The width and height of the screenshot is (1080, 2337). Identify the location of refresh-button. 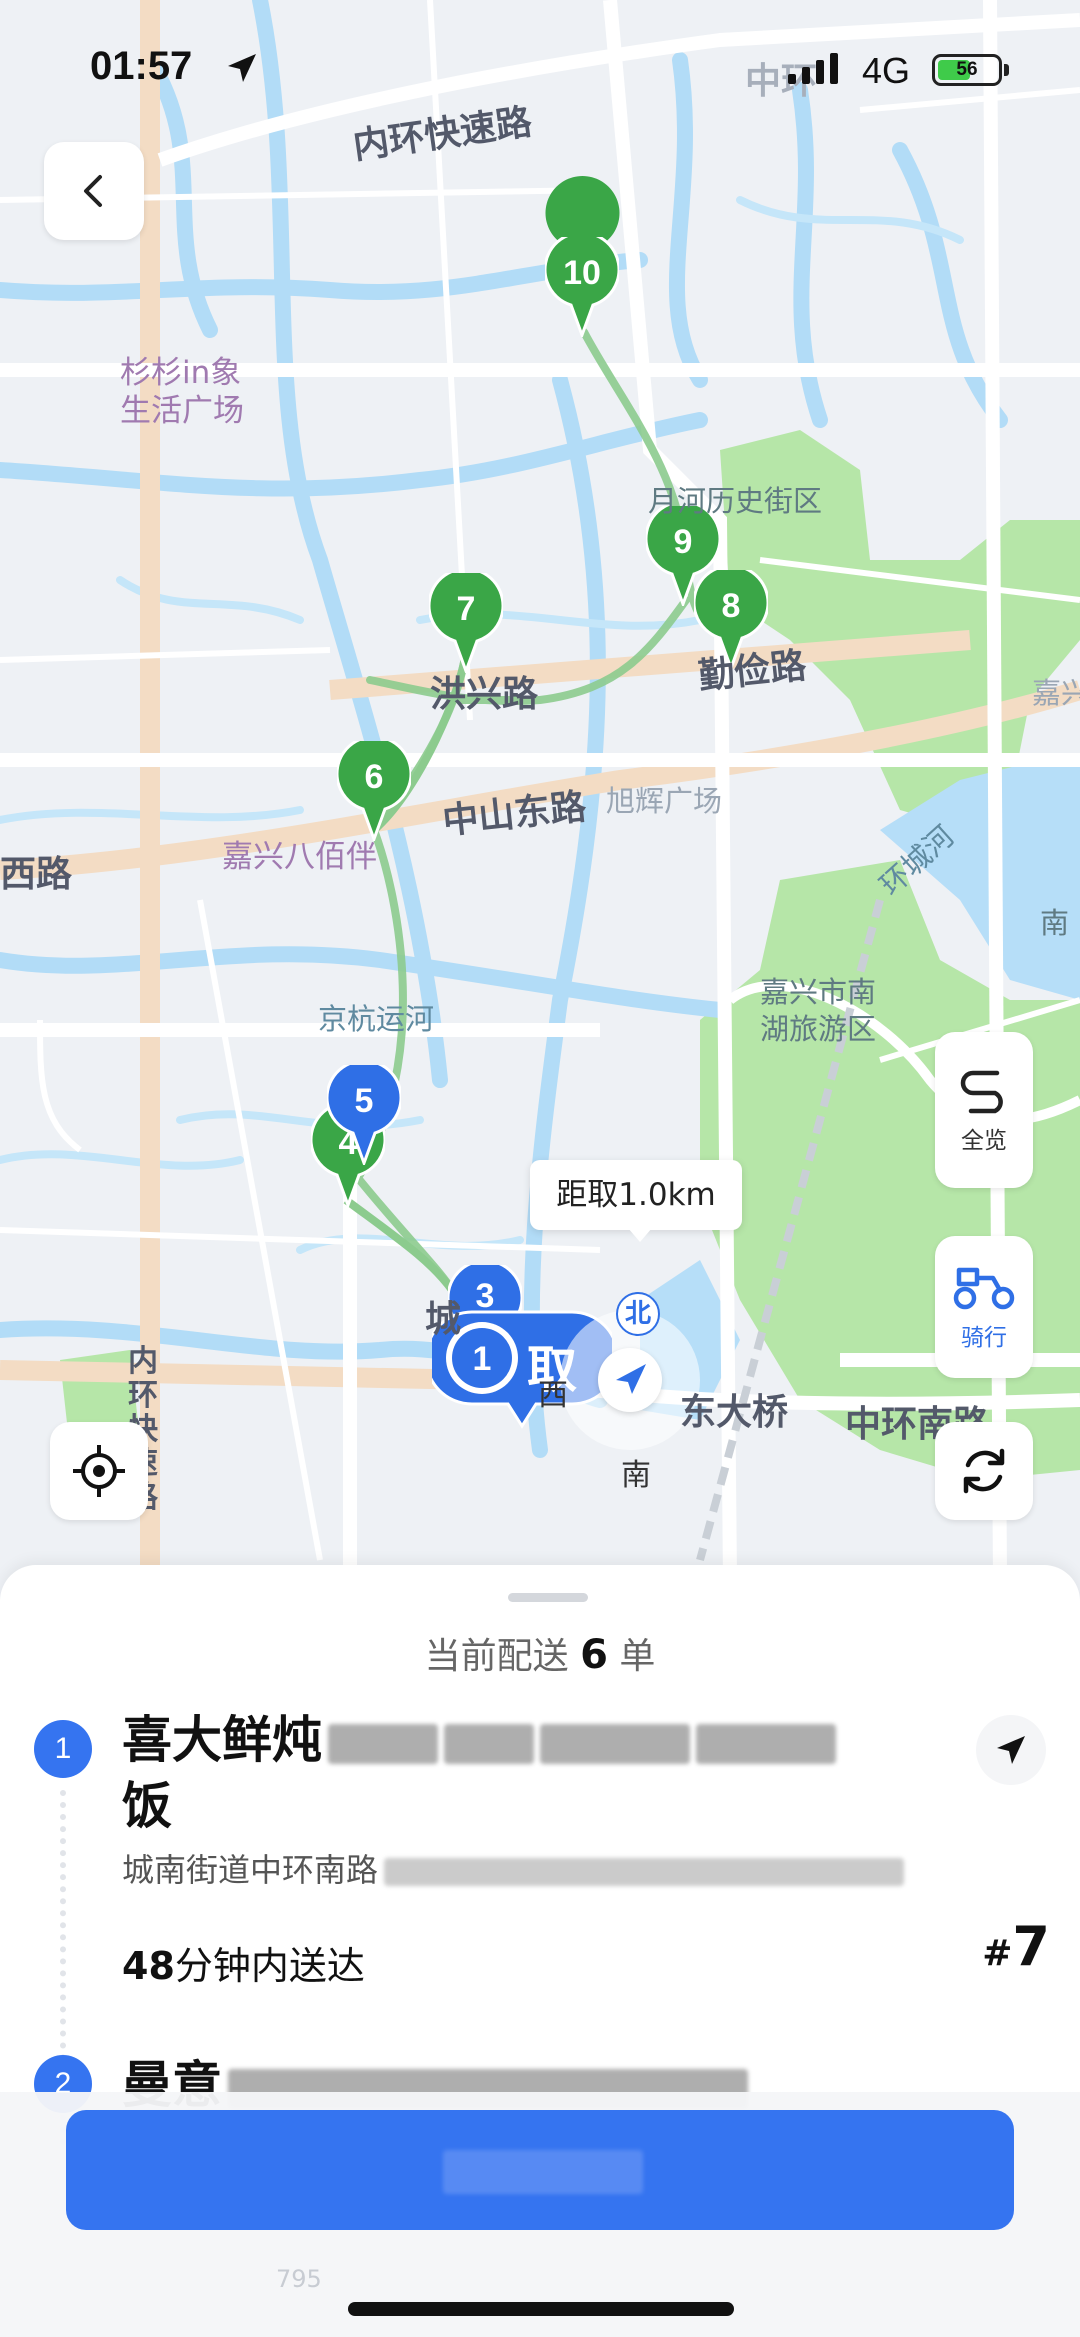
(984, 1471).